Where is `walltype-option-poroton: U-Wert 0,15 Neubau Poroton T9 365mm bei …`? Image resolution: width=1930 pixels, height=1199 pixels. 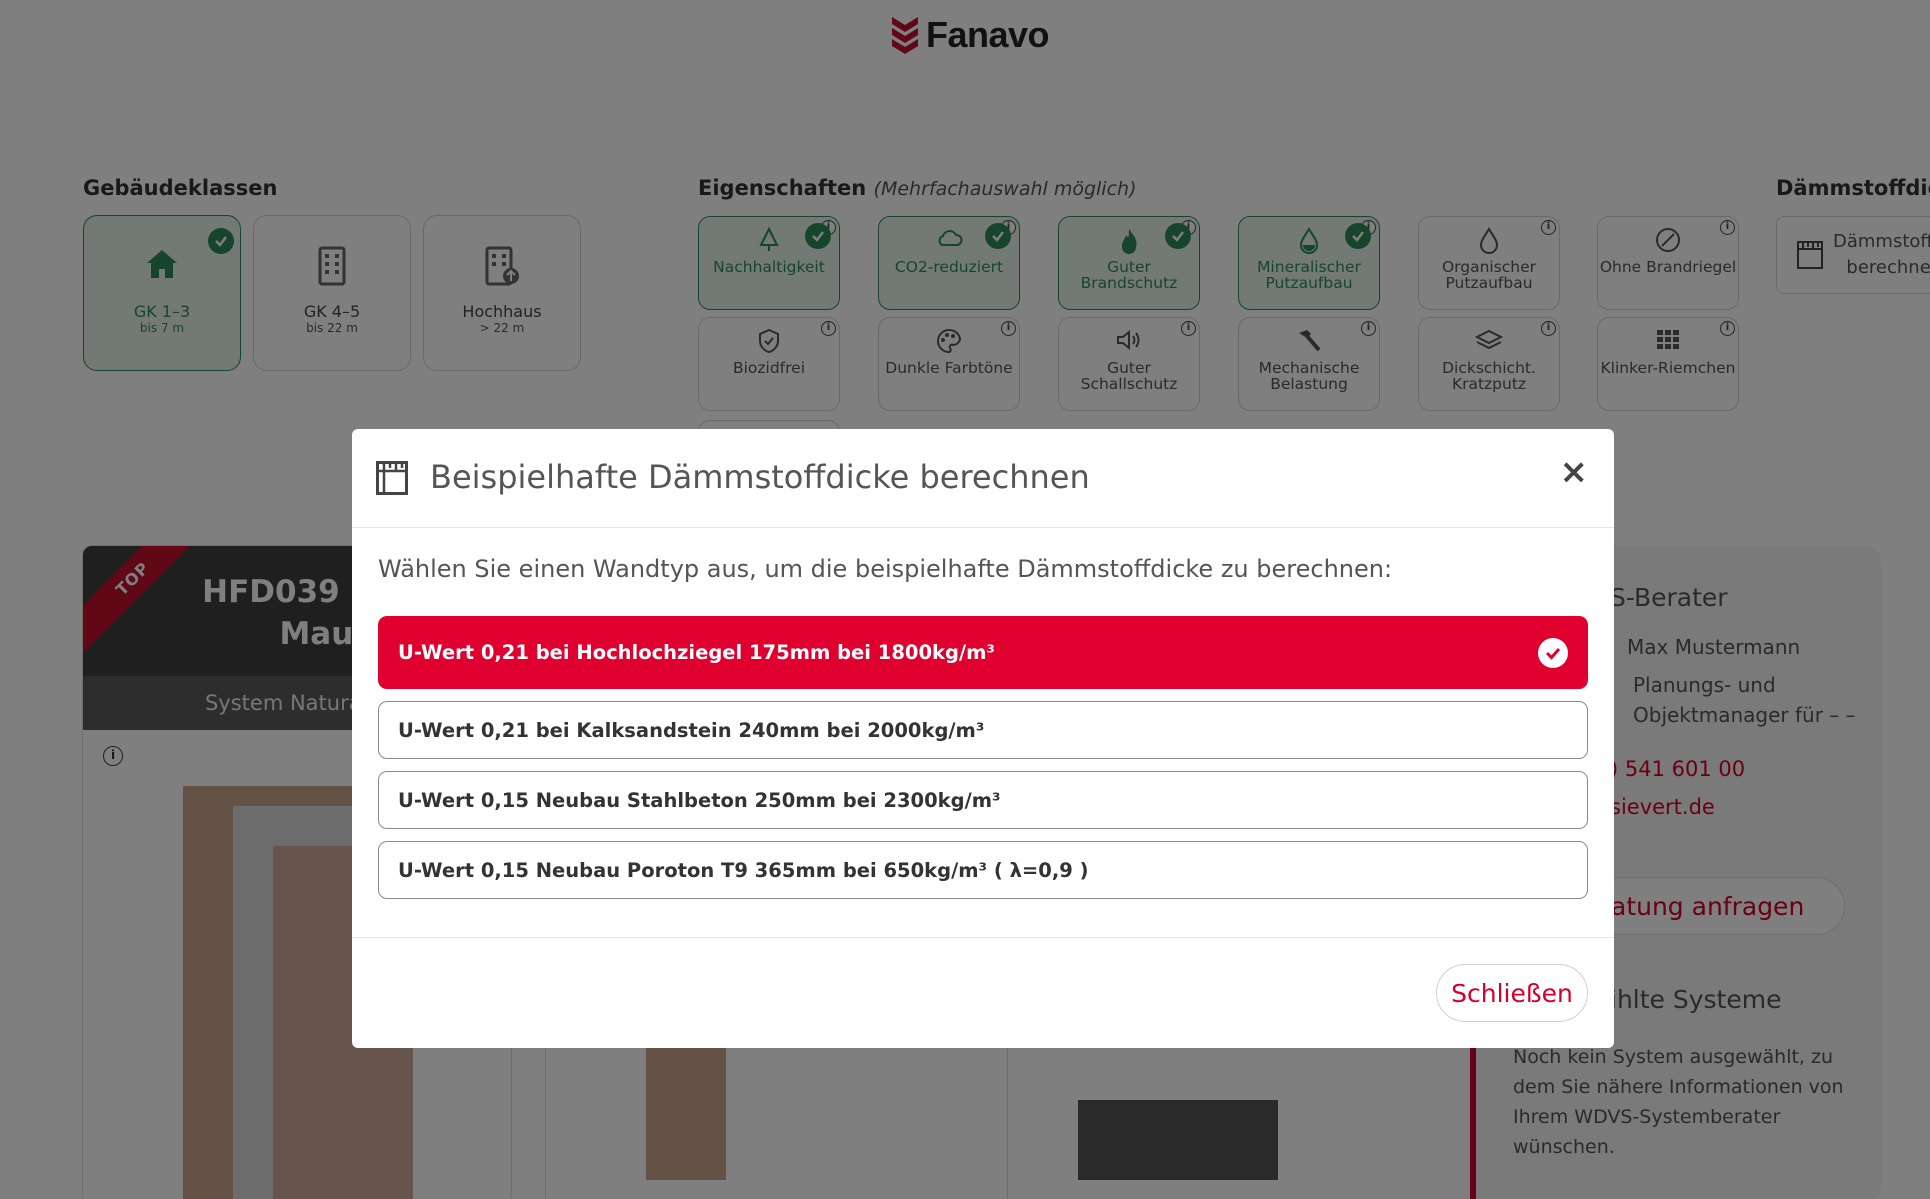 walltype-option-poroton: U-Wert 0,15 Neubau Poroton T9 365mm bei … is located at coordinates (983, 870).